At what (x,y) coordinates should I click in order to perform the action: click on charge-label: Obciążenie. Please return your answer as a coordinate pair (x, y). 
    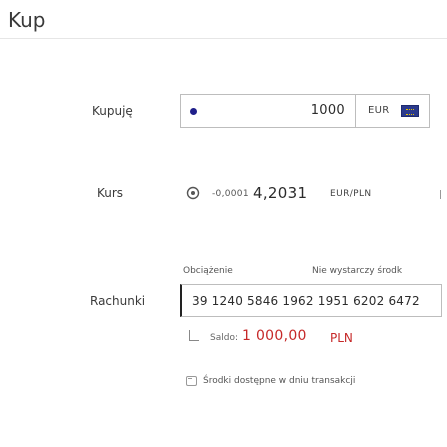
    Looking at the image, I should click on (208, 271).